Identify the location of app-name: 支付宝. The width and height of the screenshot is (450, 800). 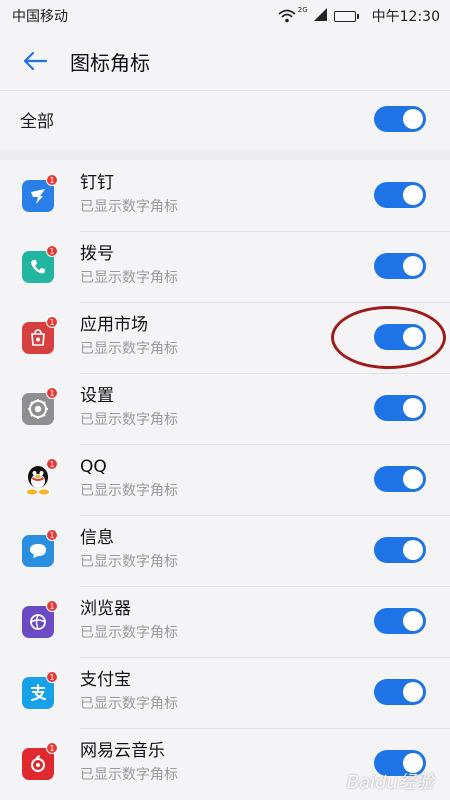
(105, 680).